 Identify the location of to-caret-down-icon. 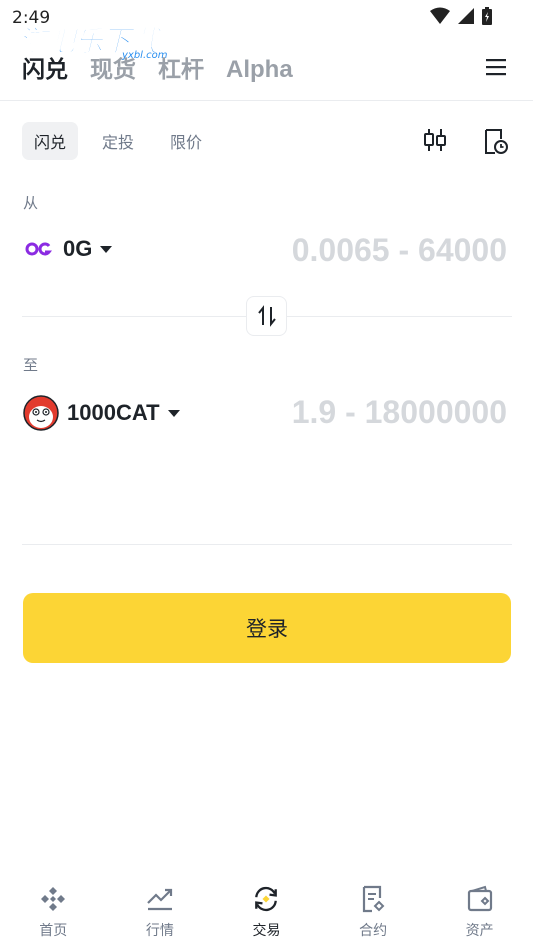
(173, 413).